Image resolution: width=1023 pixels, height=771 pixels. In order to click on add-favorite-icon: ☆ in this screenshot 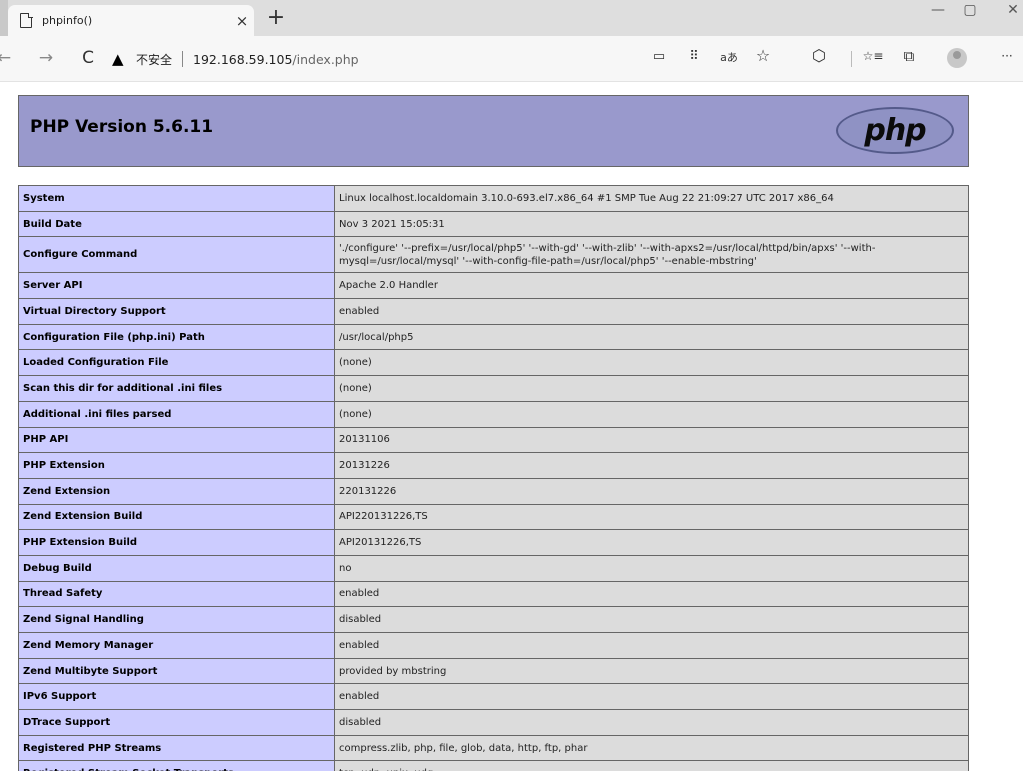, I will do `click(763, 55)`.